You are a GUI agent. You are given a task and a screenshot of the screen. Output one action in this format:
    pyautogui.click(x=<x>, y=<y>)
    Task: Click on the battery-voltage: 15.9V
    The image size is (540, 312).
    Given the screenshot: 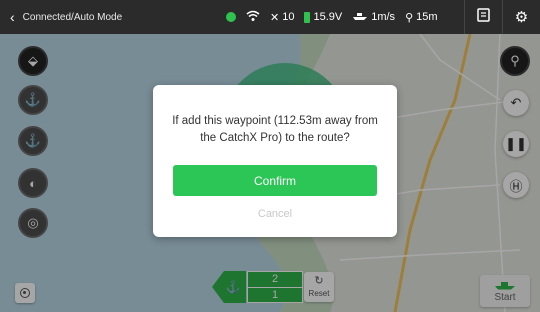 What is the action you would take?
    pyautogui.click(x=328, y=17)
    